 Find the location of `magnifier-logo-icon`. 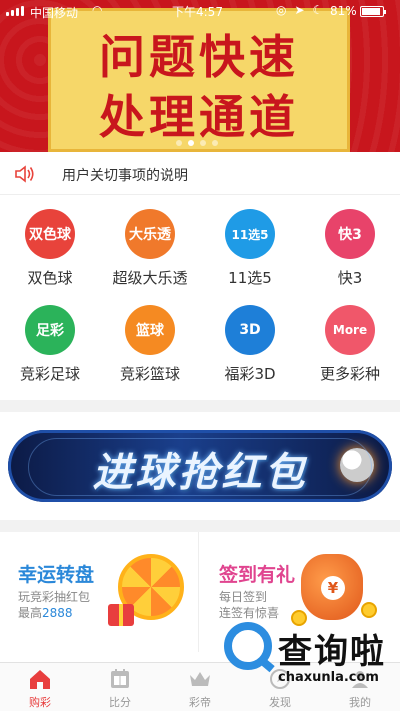

magnifier-logo-icon is located at coordinates (248, 646).